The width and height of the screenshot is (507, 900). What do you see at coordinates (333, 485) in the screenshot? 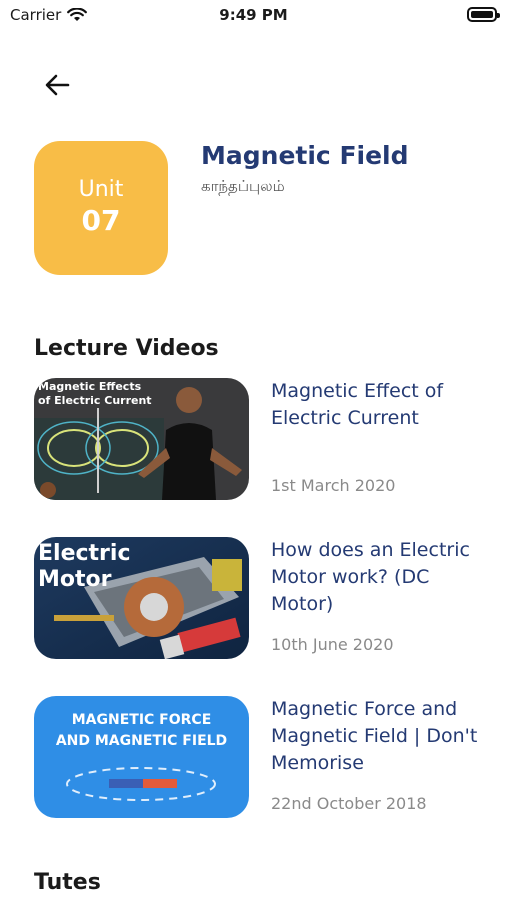
I see `video-date: 1st March 2020` at bounding box center [333, 485].